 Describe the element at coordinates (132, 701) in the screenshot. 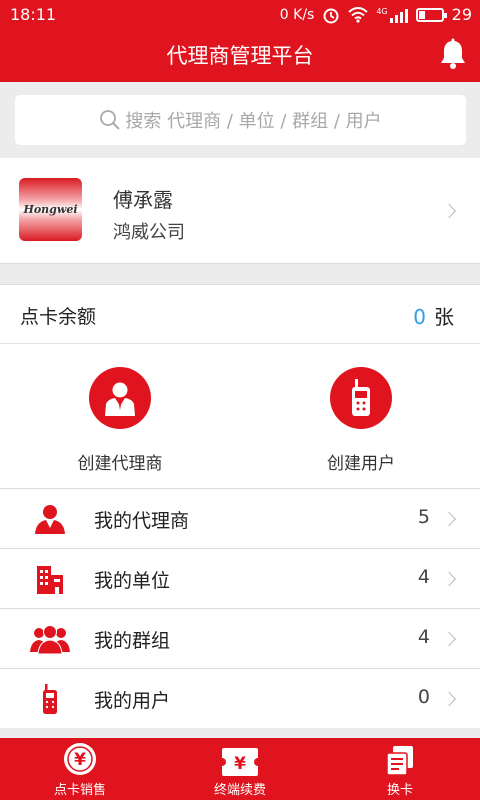

I see `menu-item-label: 我的用户` at that location.